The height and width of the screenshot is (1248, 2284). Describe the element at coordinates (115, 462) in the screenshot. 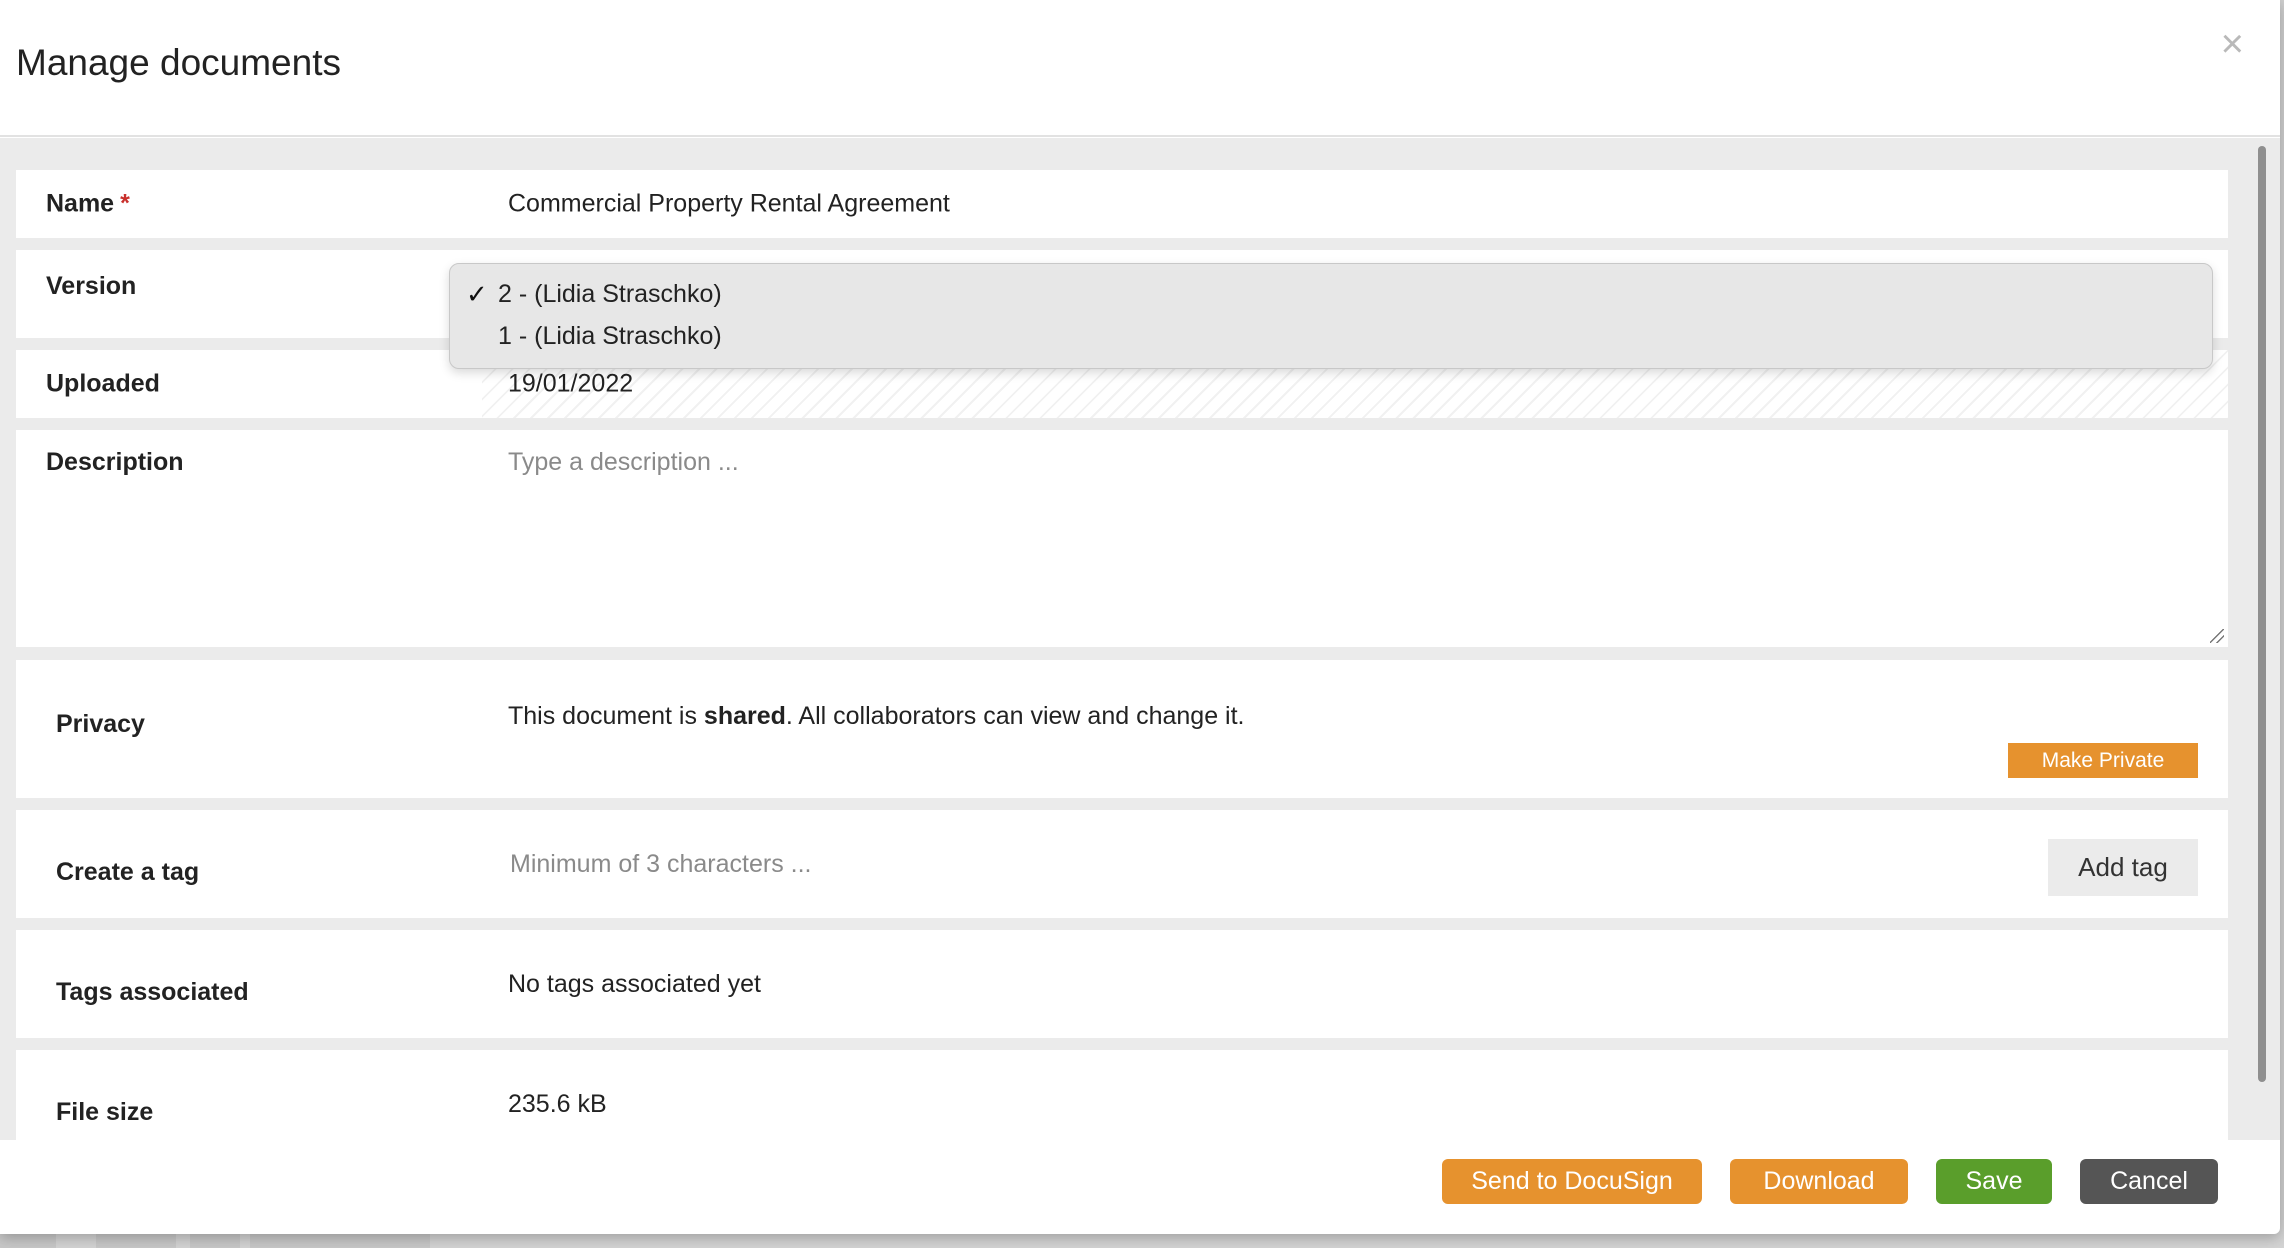

I see `description-label: Description` at that location.